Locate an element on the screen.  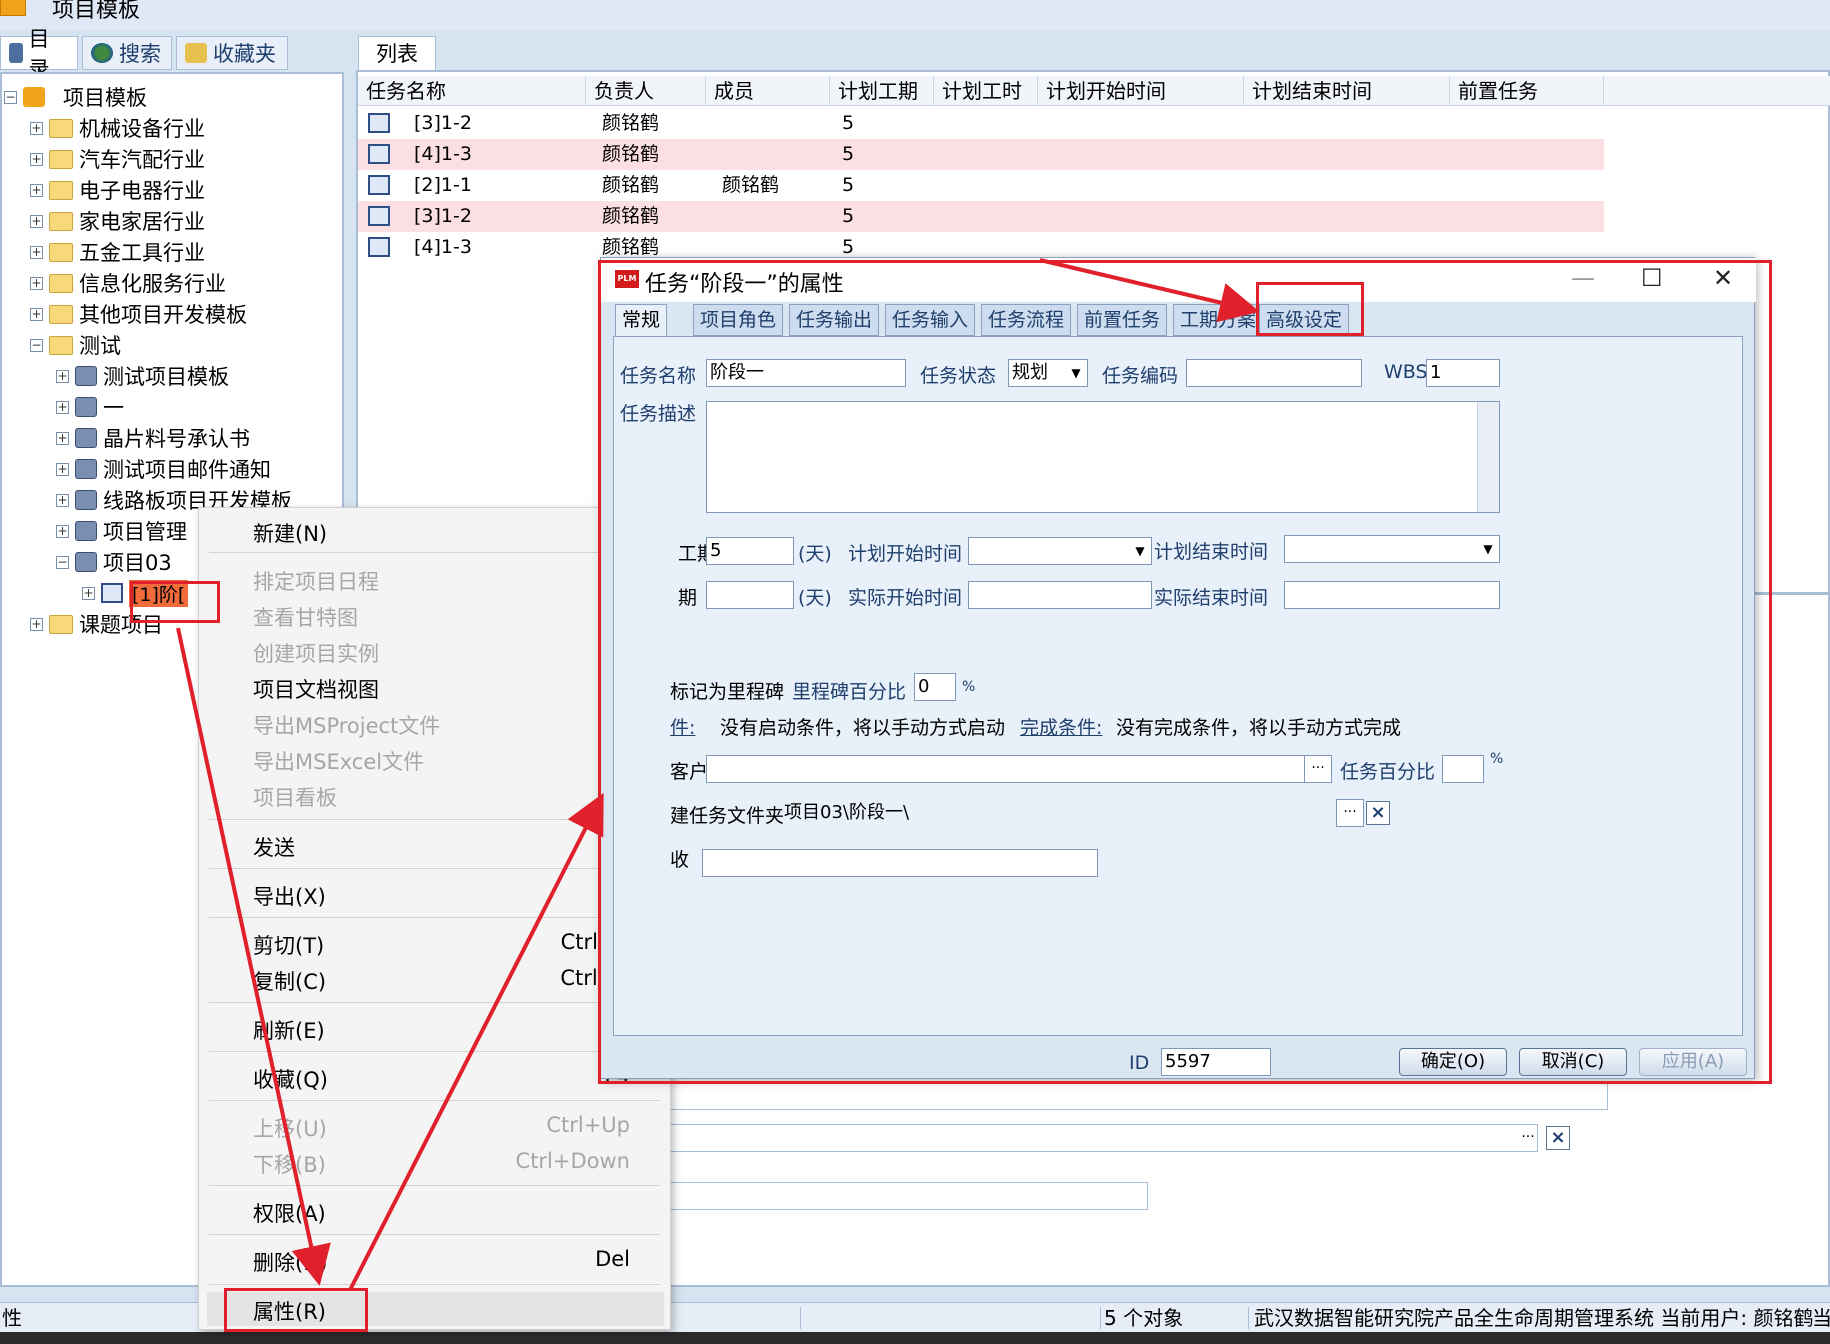
tree-node: + 电子电器行业 is located at coordinates (117, 190).